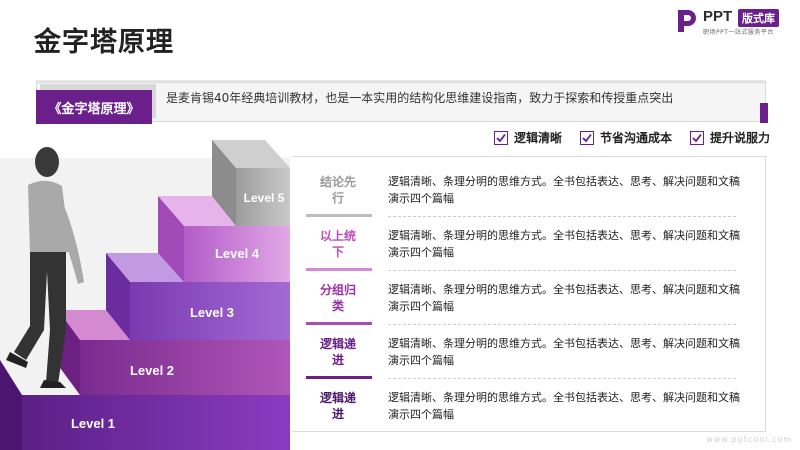 This screenshot has height=450, width=800. What do you see at coordinates (337, 298) in the screenshot?
I see `row-key: 分组归类` at bounding box center [337, 298].